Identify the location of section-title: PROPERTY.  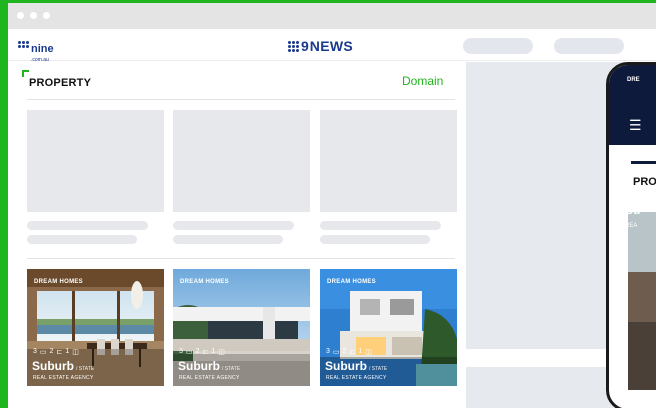
(60, 83).